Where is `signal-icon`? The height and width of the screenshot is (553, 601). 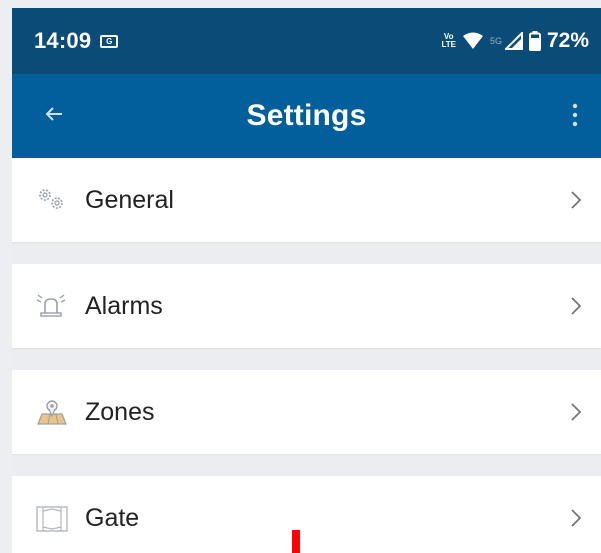 signal-icon is located at coordinates (513, 41).